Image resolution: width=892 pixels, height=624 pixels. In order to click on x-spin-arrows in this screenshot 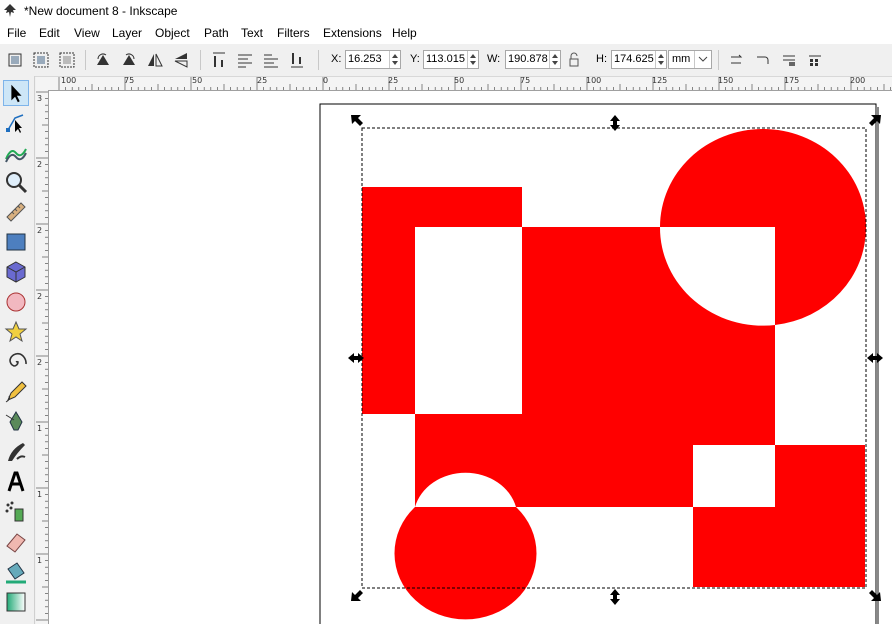, I will do `click(394, 59)`.